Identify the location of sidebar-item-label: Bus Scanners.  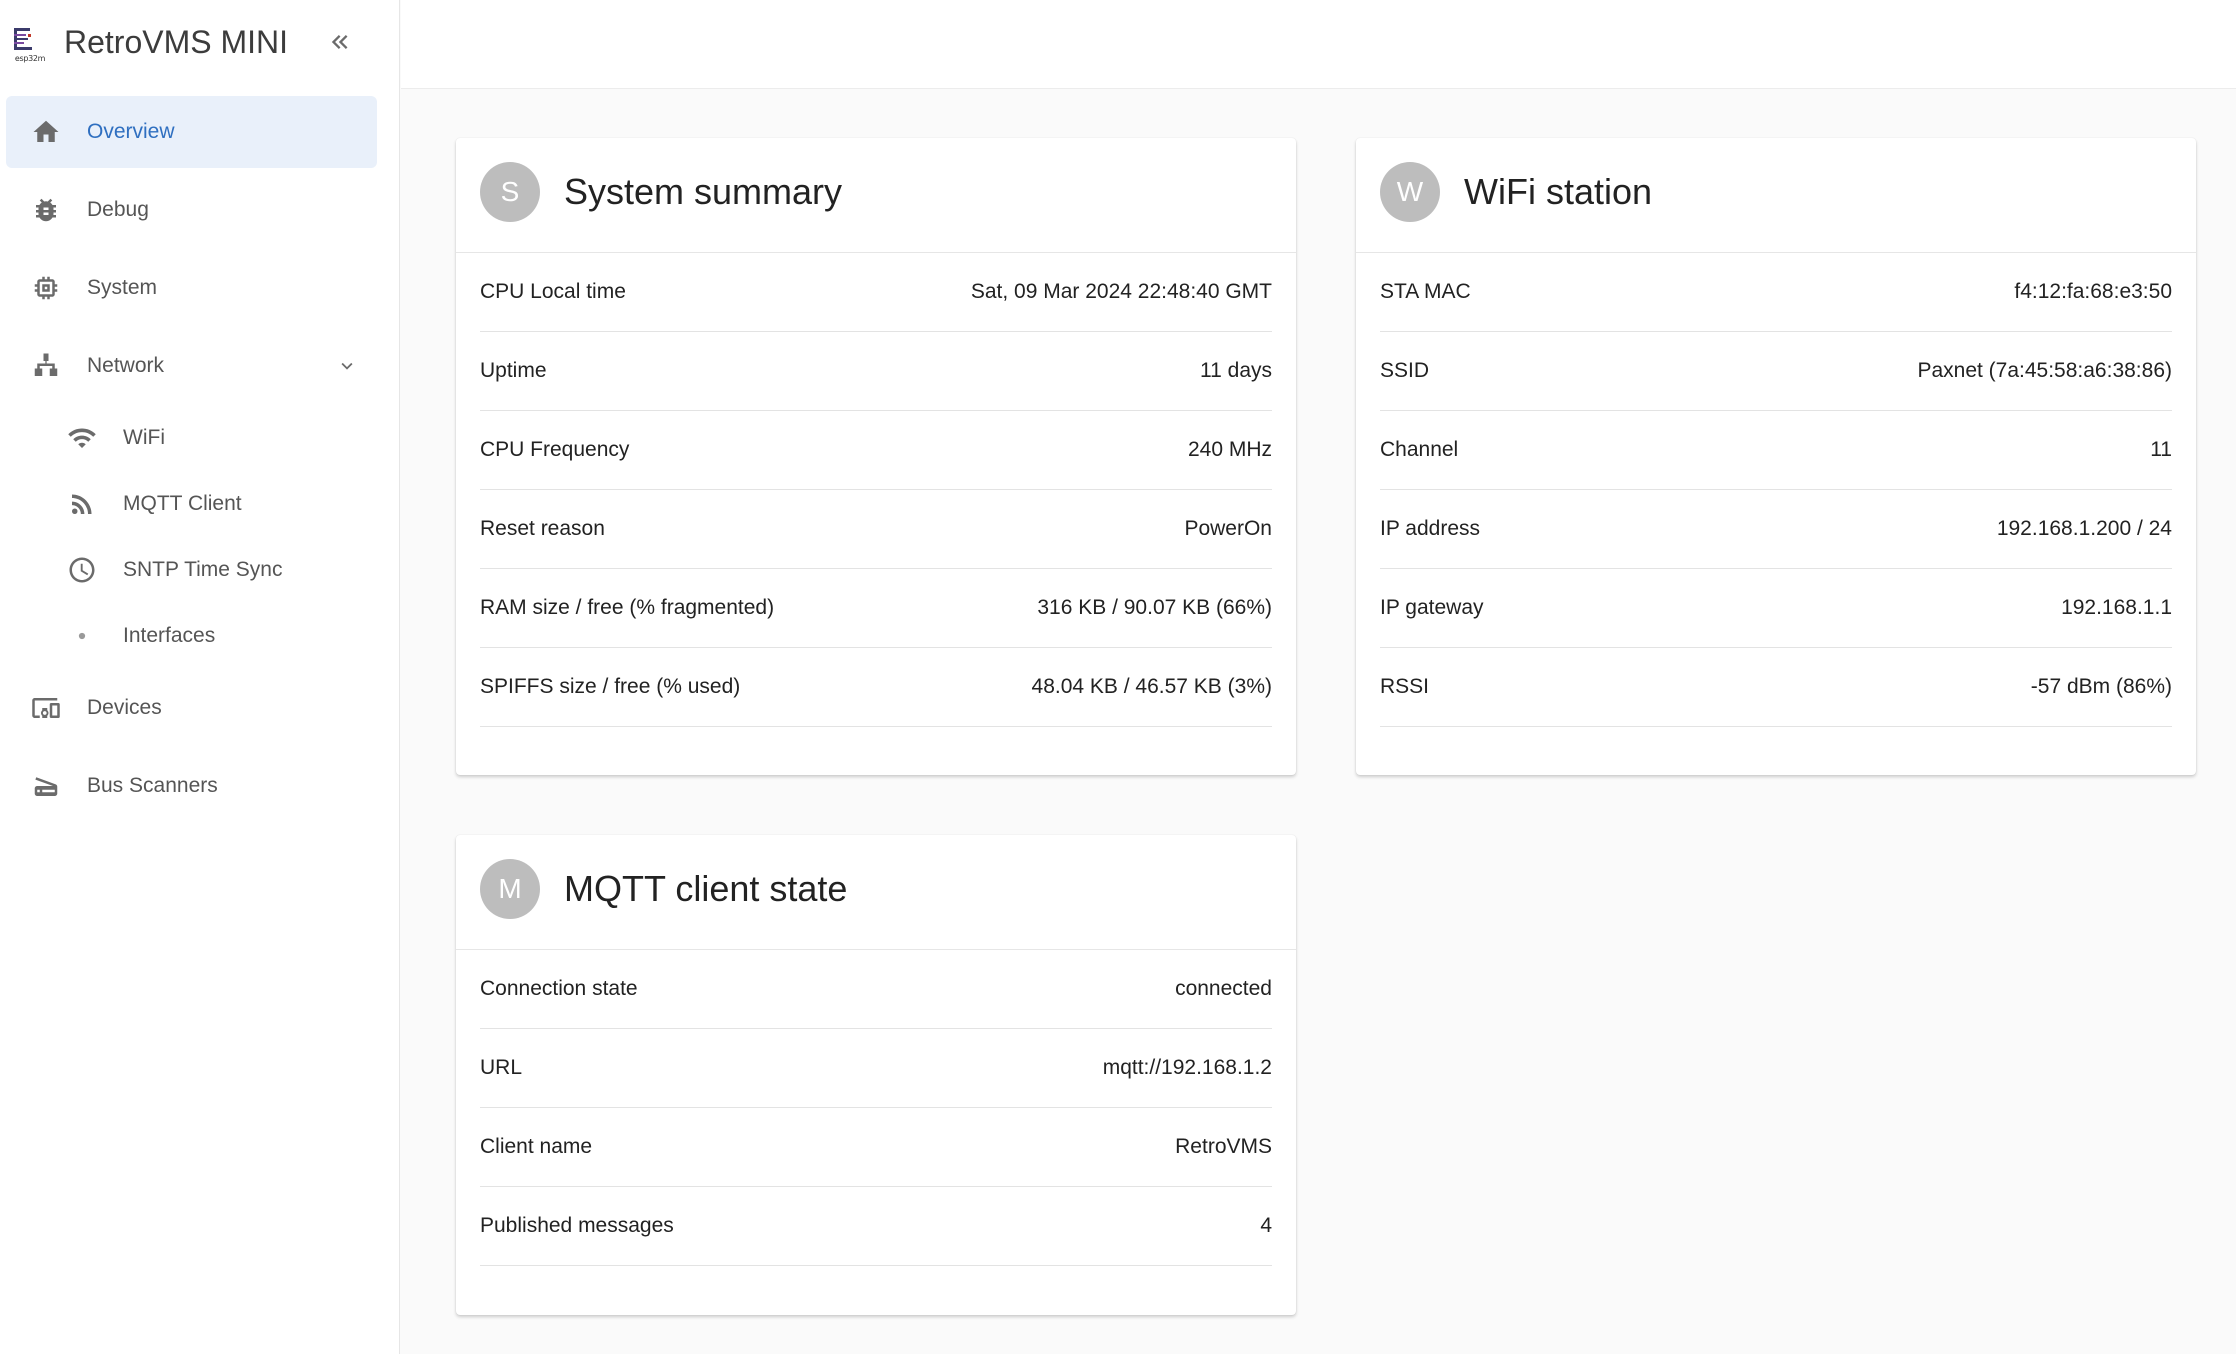
(152, 785).